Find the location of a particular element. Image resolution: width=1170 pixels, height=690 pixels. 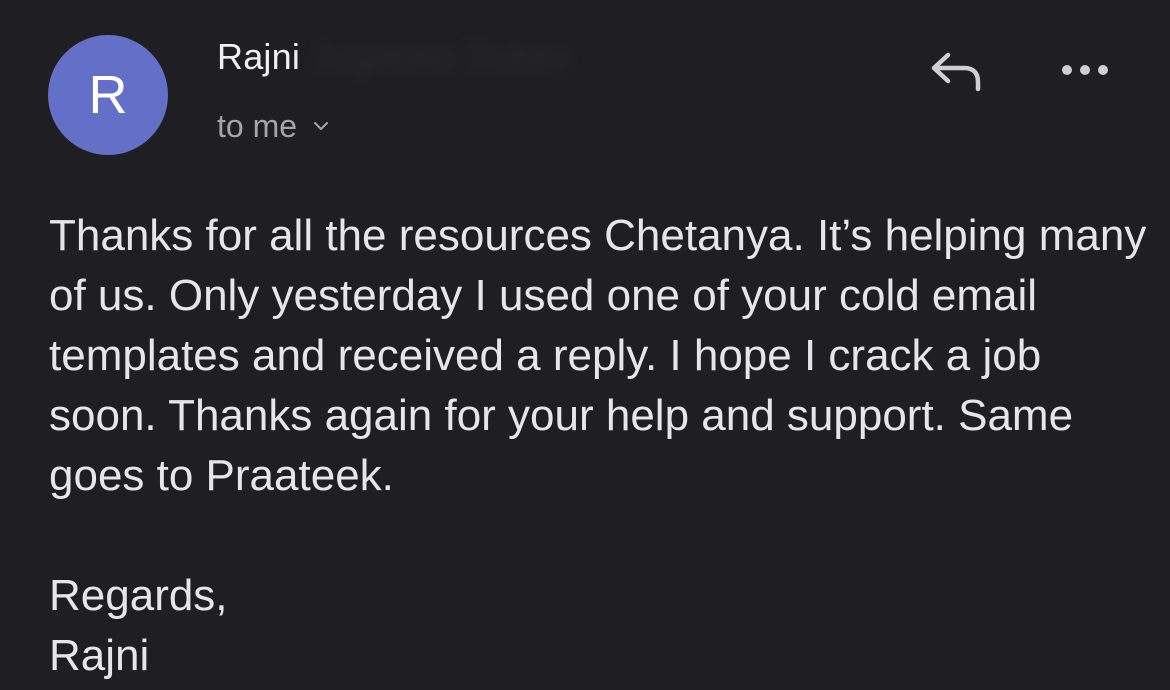

closing-line: Regards, is located at coordinates (138, 595).